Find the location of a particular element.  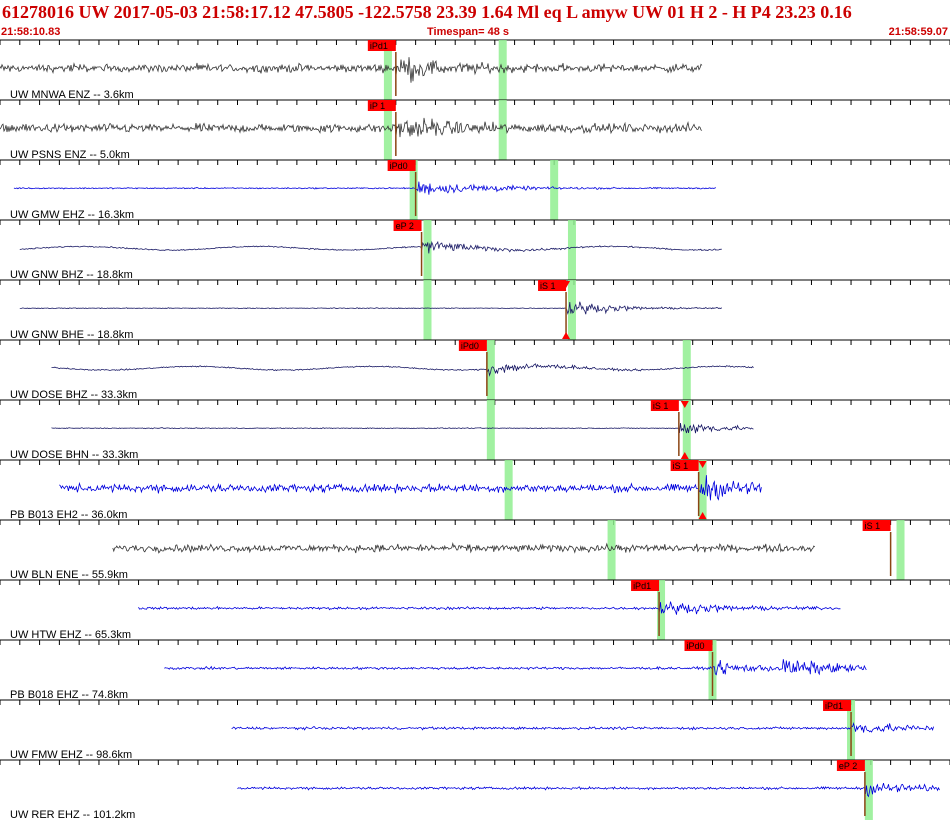

channel-label: UW MNWA ENZ -- 3.6km is located at coordinates (72, 95).